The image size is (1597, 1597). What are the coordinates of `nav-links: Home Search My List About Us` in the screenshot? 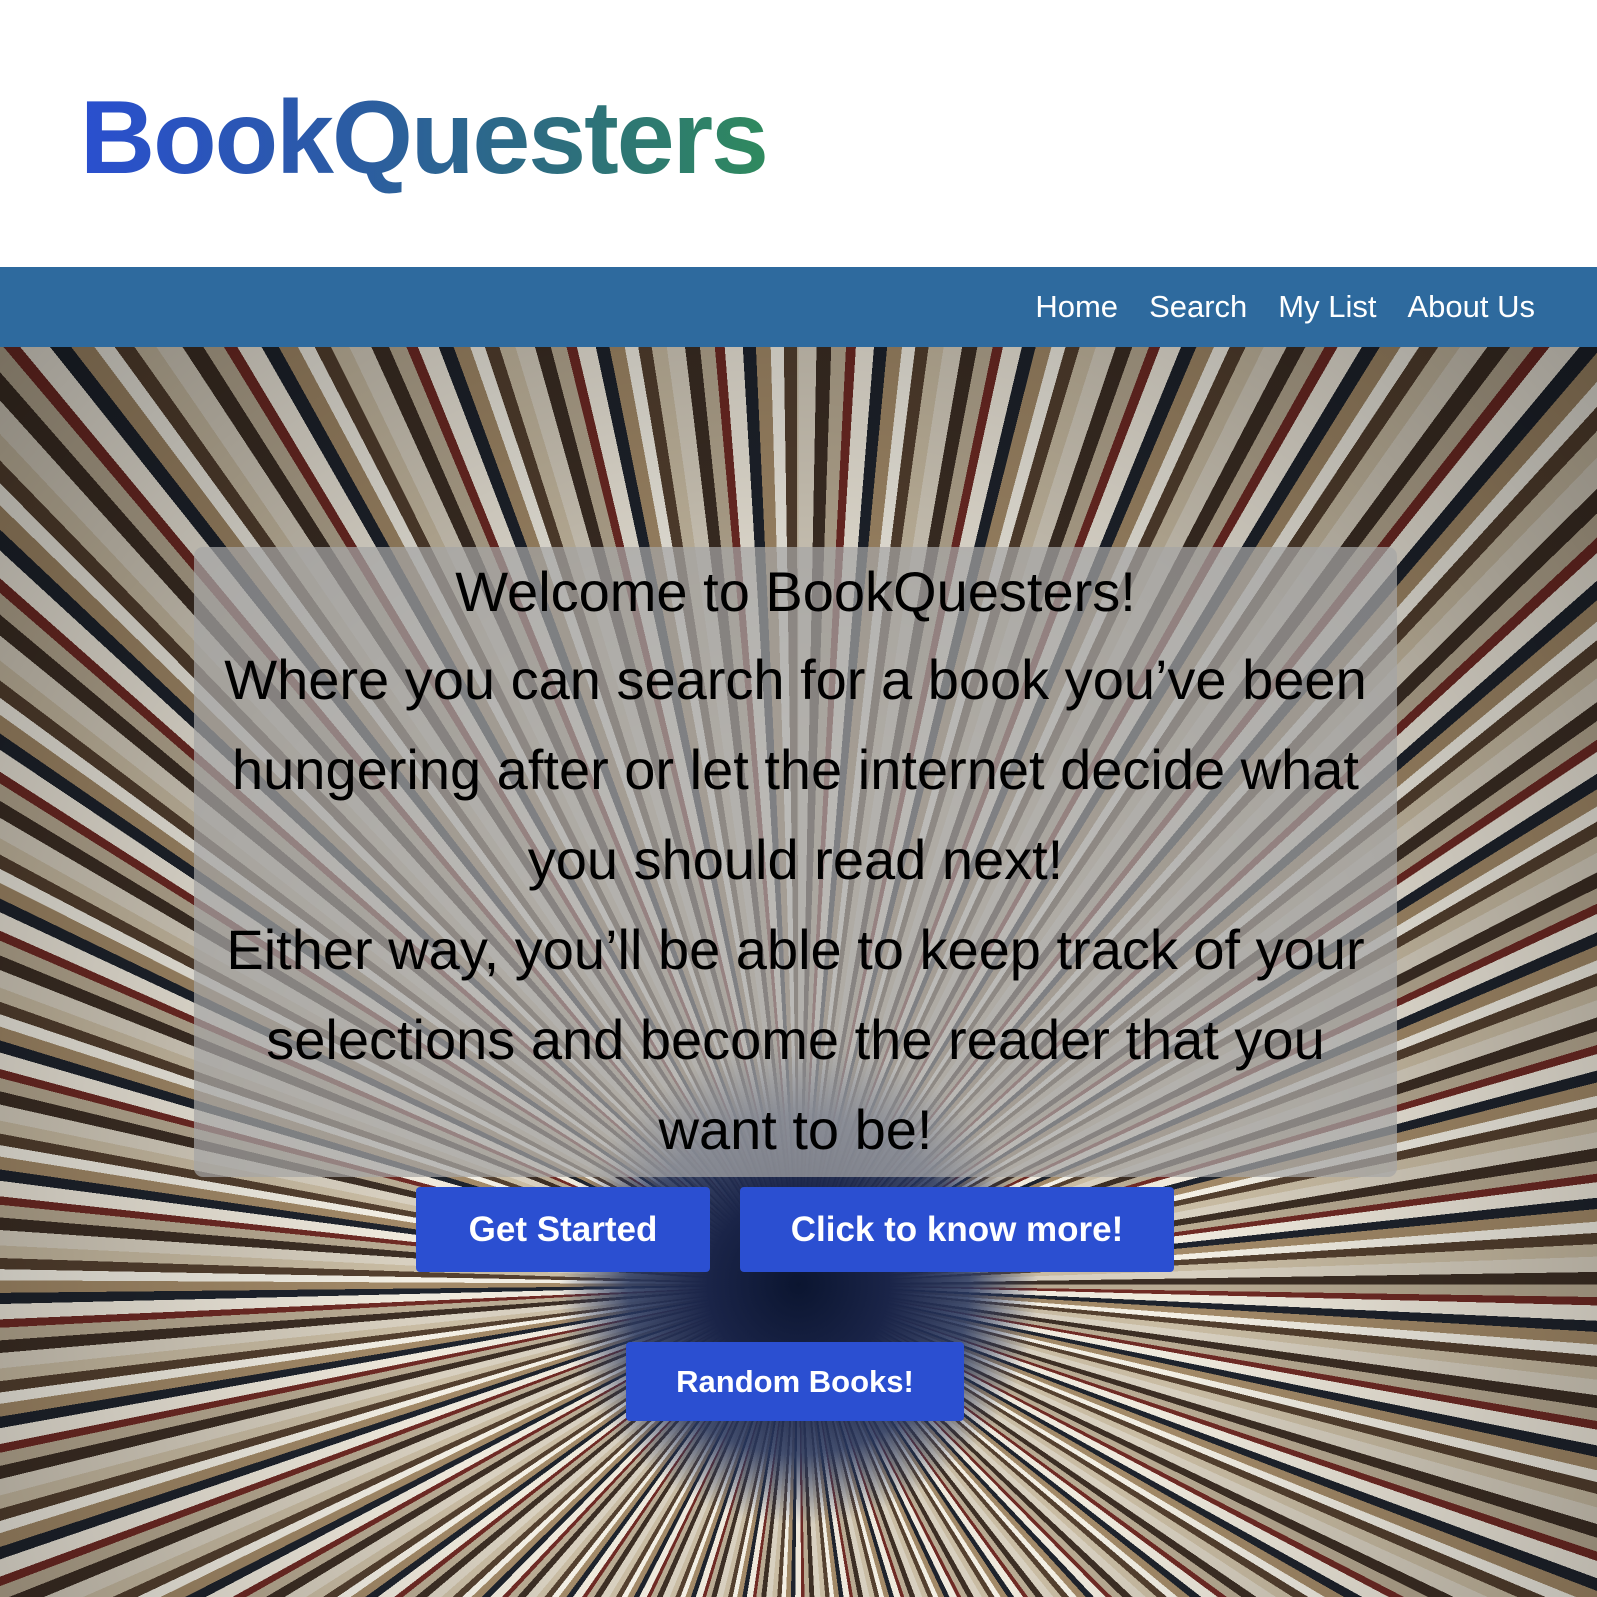 It's located at (1285, 307).